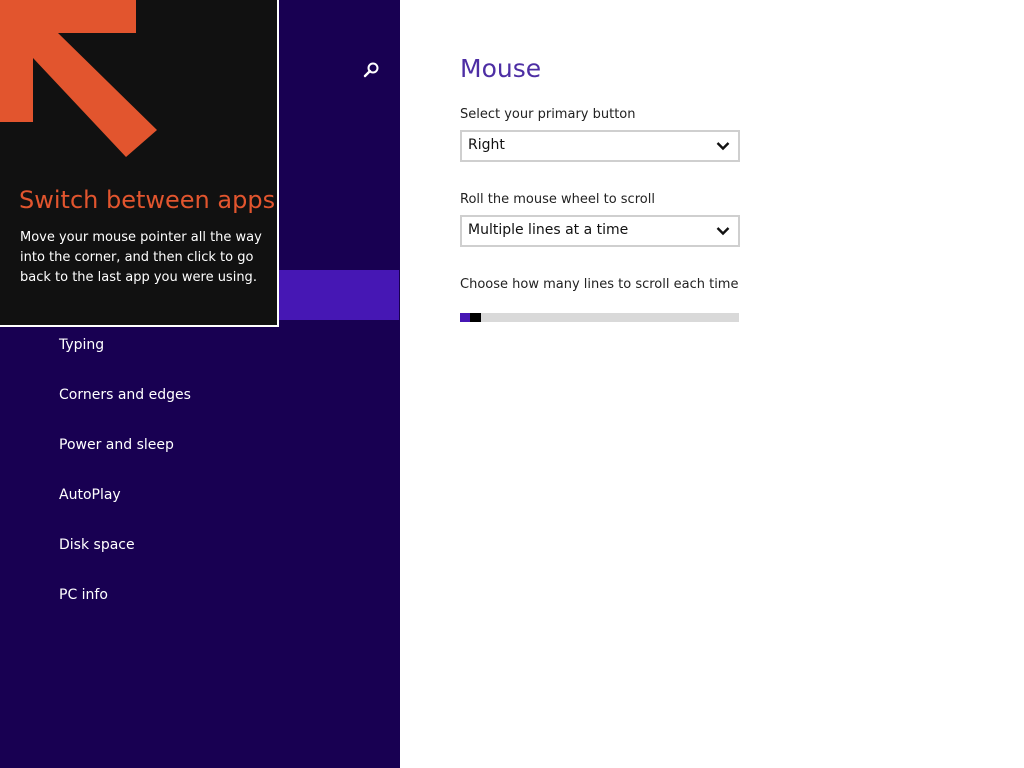  Describe the element at coordinates (200, 395) in the screenshot. I see `sidebar-item-corners-and-edges: Corners and edges` at that location.